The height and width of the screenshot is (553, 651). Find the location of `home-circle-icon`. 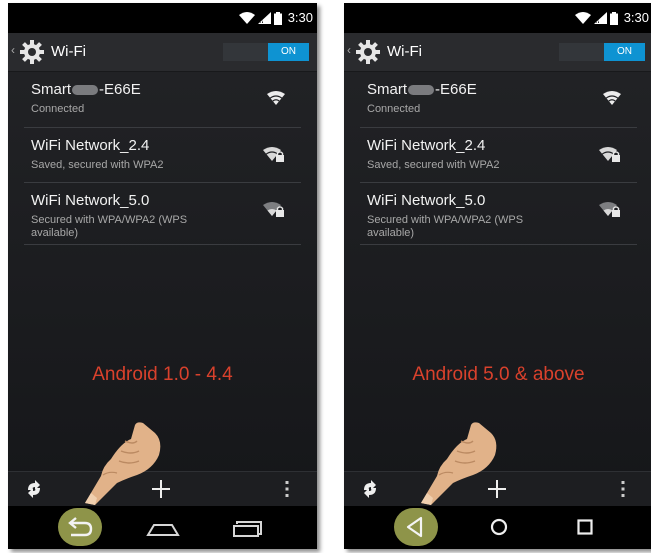

home-circle-icon is located at coordinates (499, 527).